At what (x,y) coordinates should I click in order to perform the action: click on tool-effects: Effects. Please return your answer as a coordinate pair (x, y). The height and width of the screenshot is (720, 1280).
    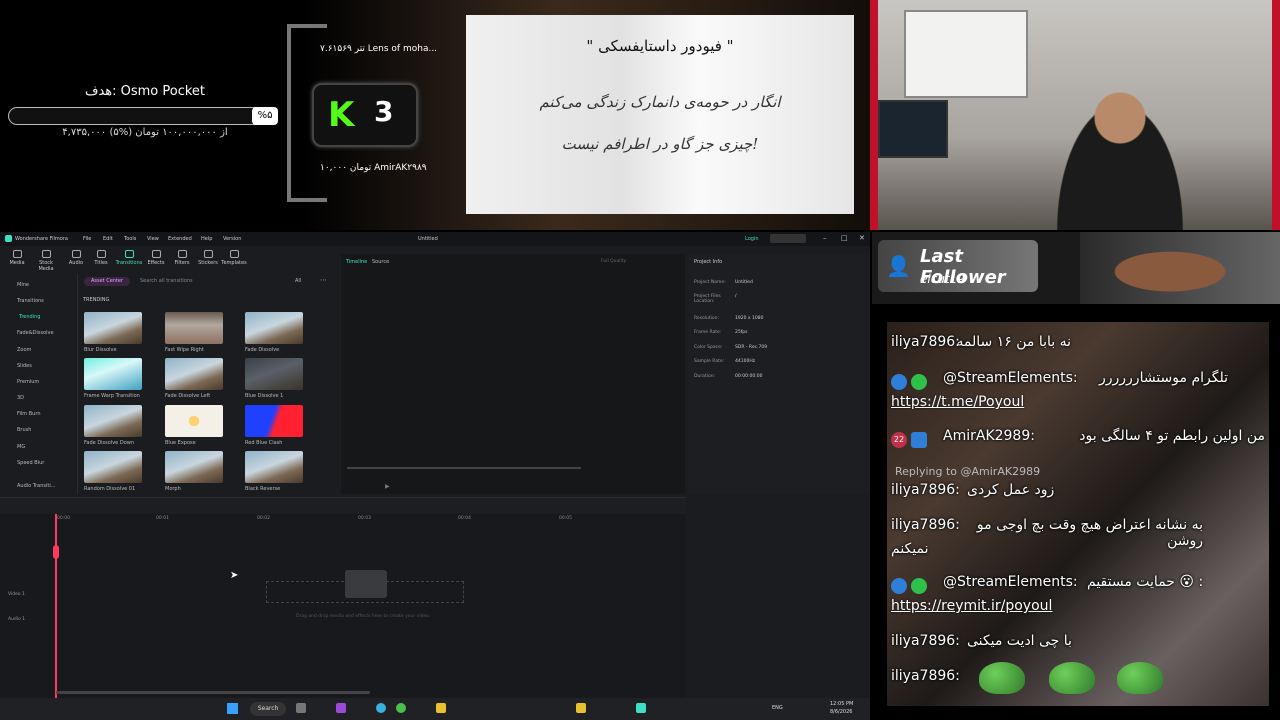
    Looking at the image, I should click on (156, 258).